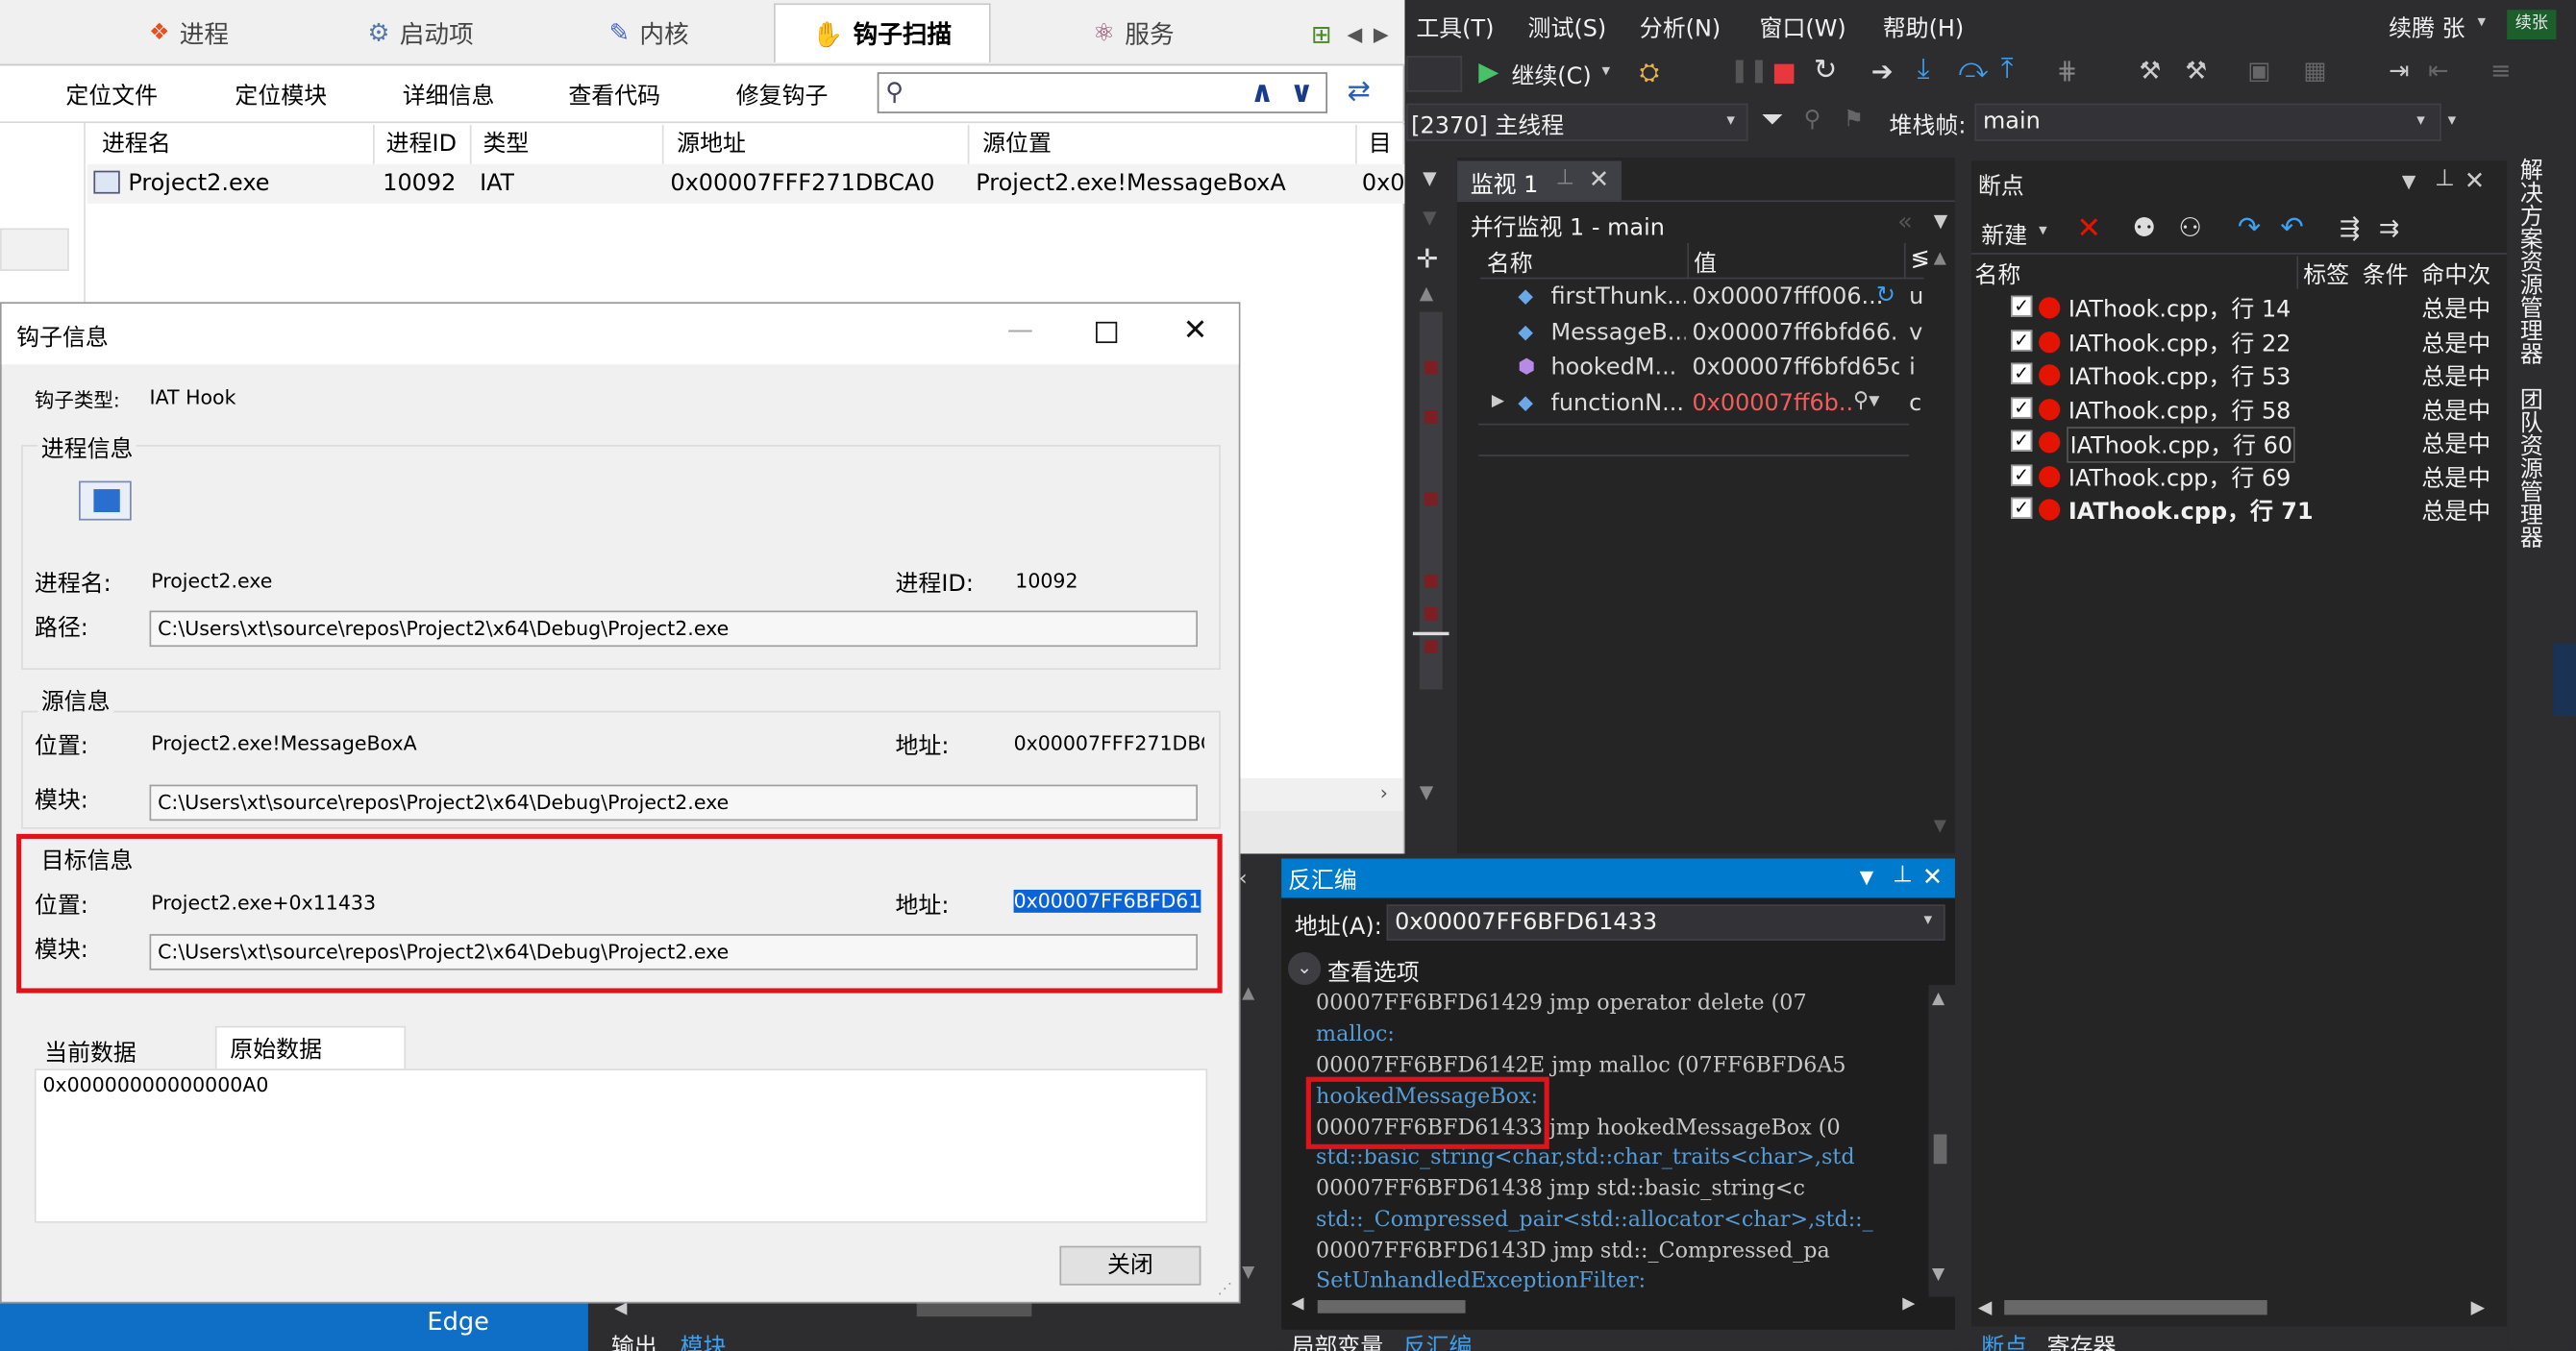  Describe the element at coordinates (2251, 342) in the screenshot. I see `breakpoint-row: ✓ IAThook.cpp，行 22 总是中` at that location.